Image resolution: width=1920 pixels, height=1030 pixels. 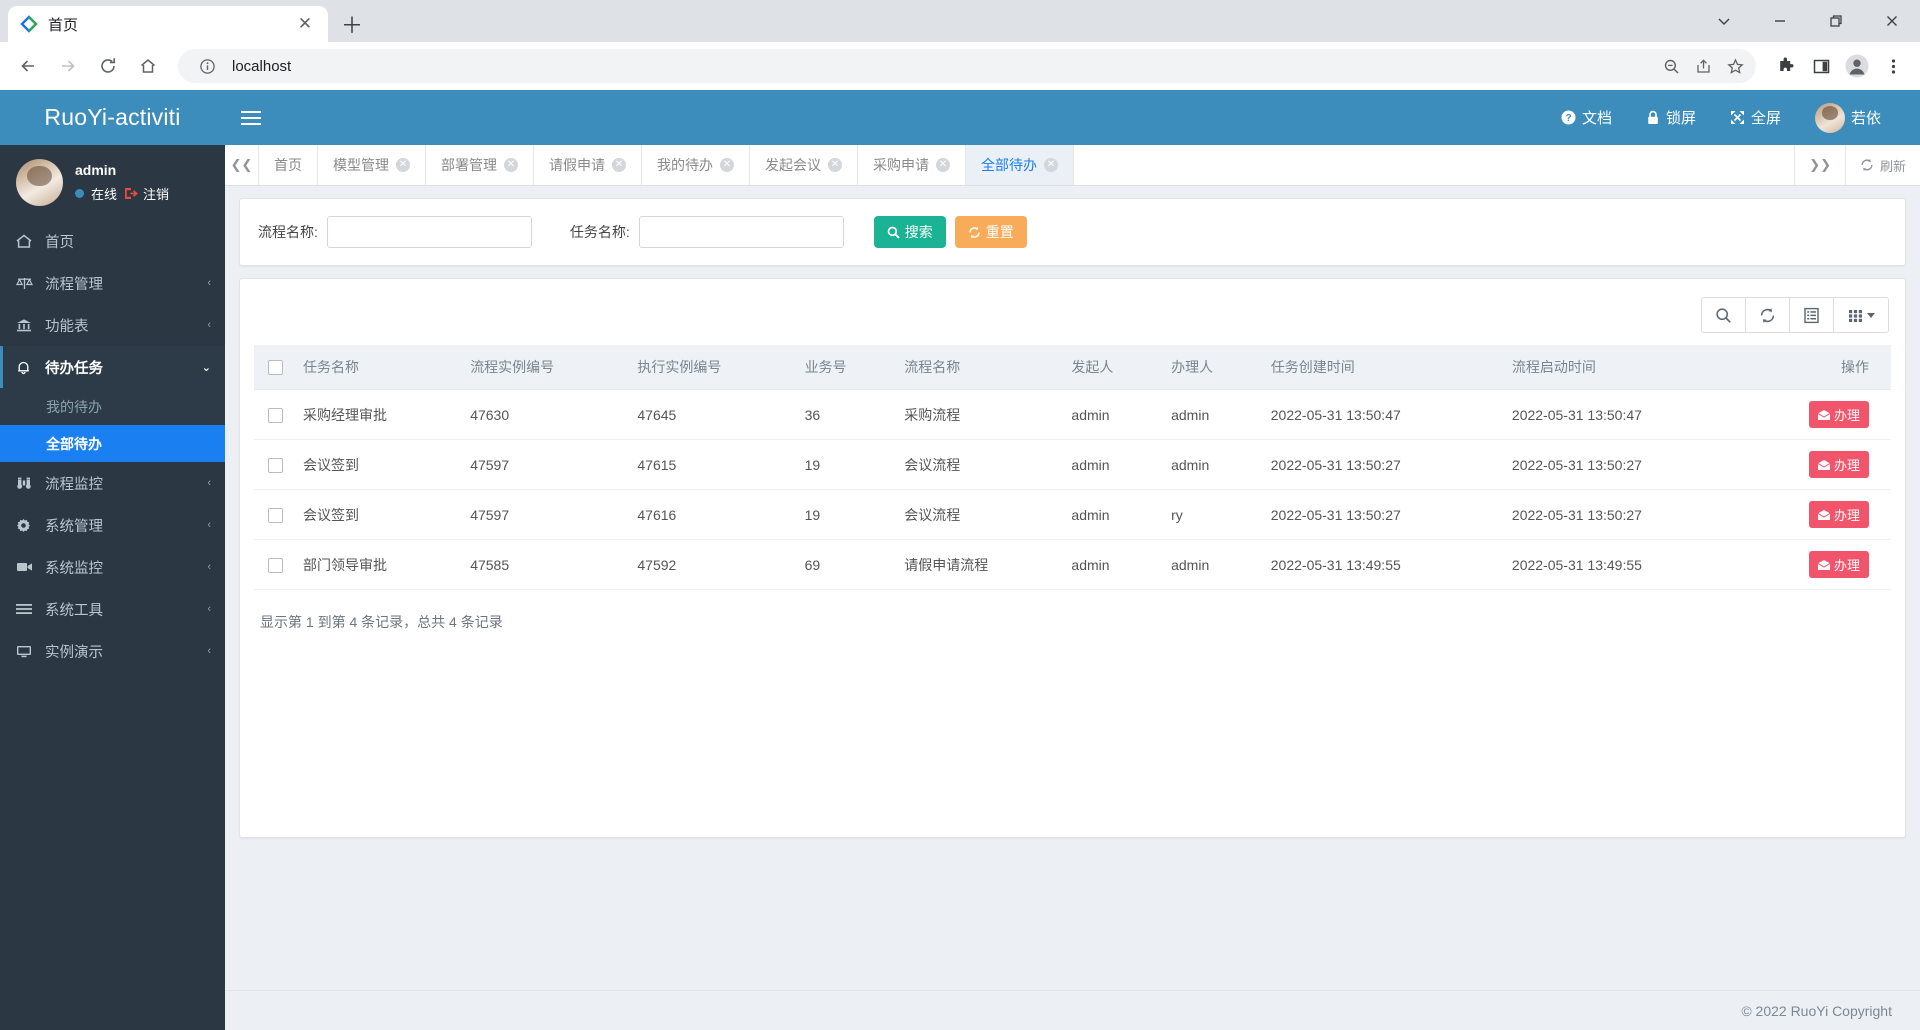 I want to click on table-refresh-button, so click(x=1768, y=315).